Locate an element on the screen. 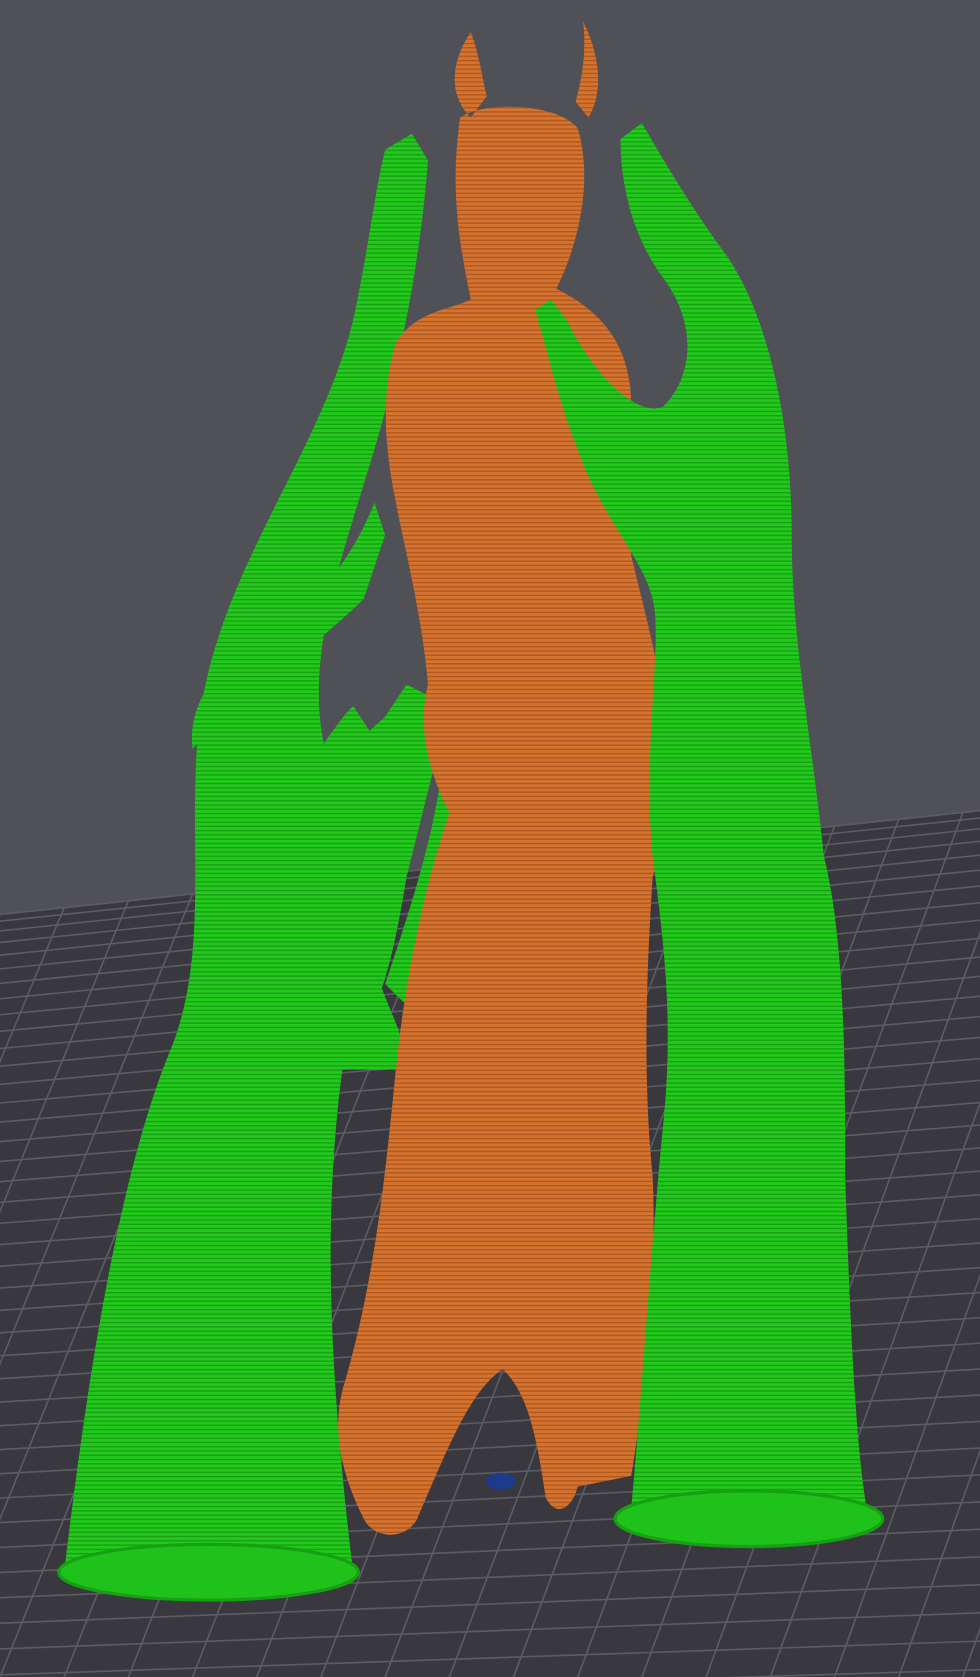  support-left-base is located at coordinates (209, 1572).